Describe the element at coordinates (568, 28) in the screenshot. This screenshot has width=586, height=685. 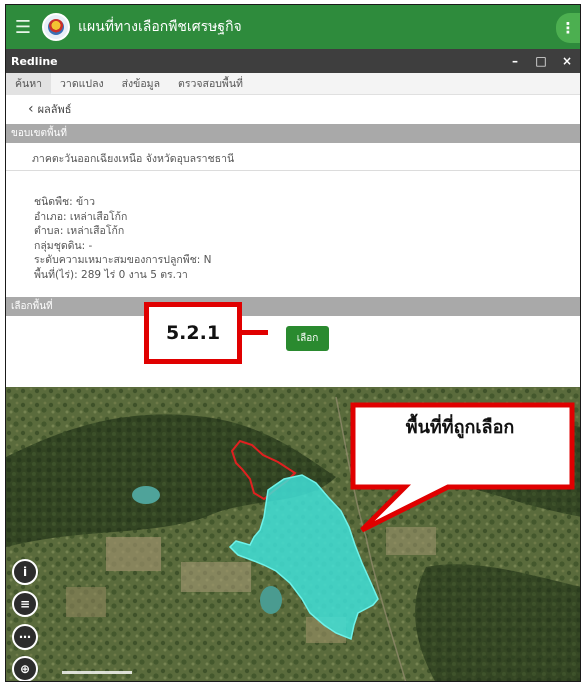
I see `more-options-icon: ⋮` at that location.